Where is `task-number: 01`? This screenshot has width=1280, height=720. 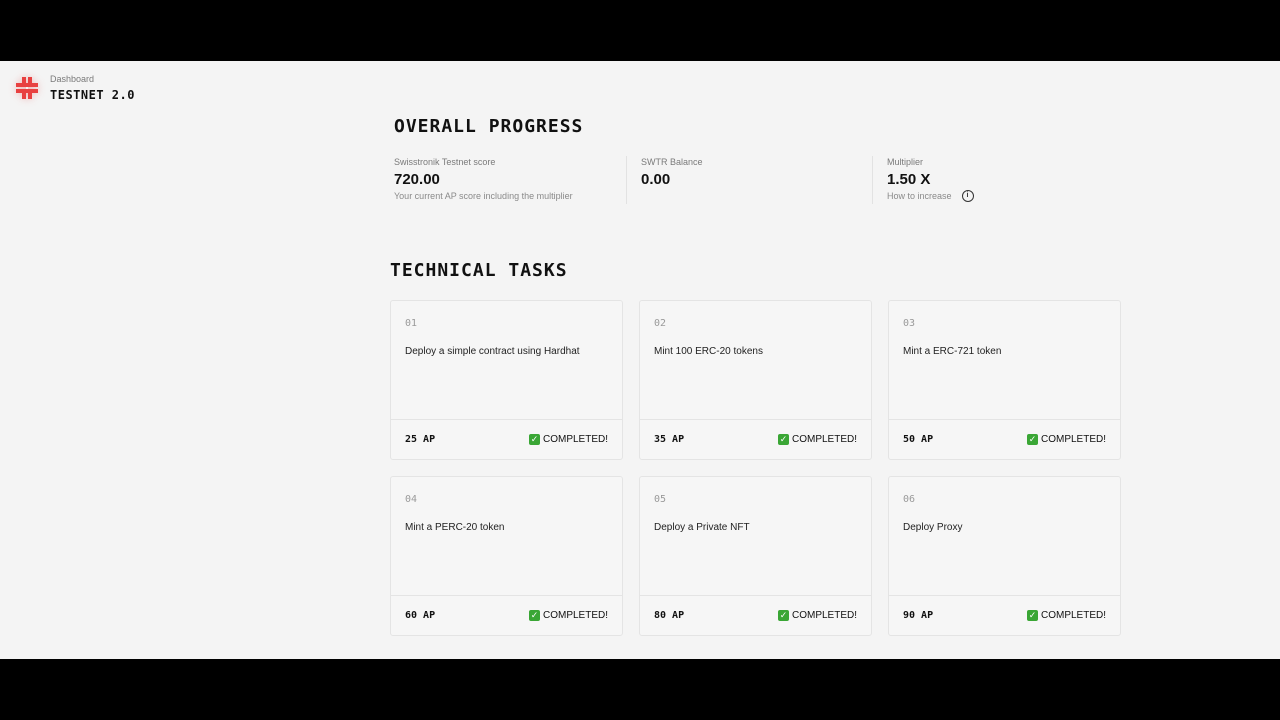
task-number: 01 is located at coordinates (411, 323).